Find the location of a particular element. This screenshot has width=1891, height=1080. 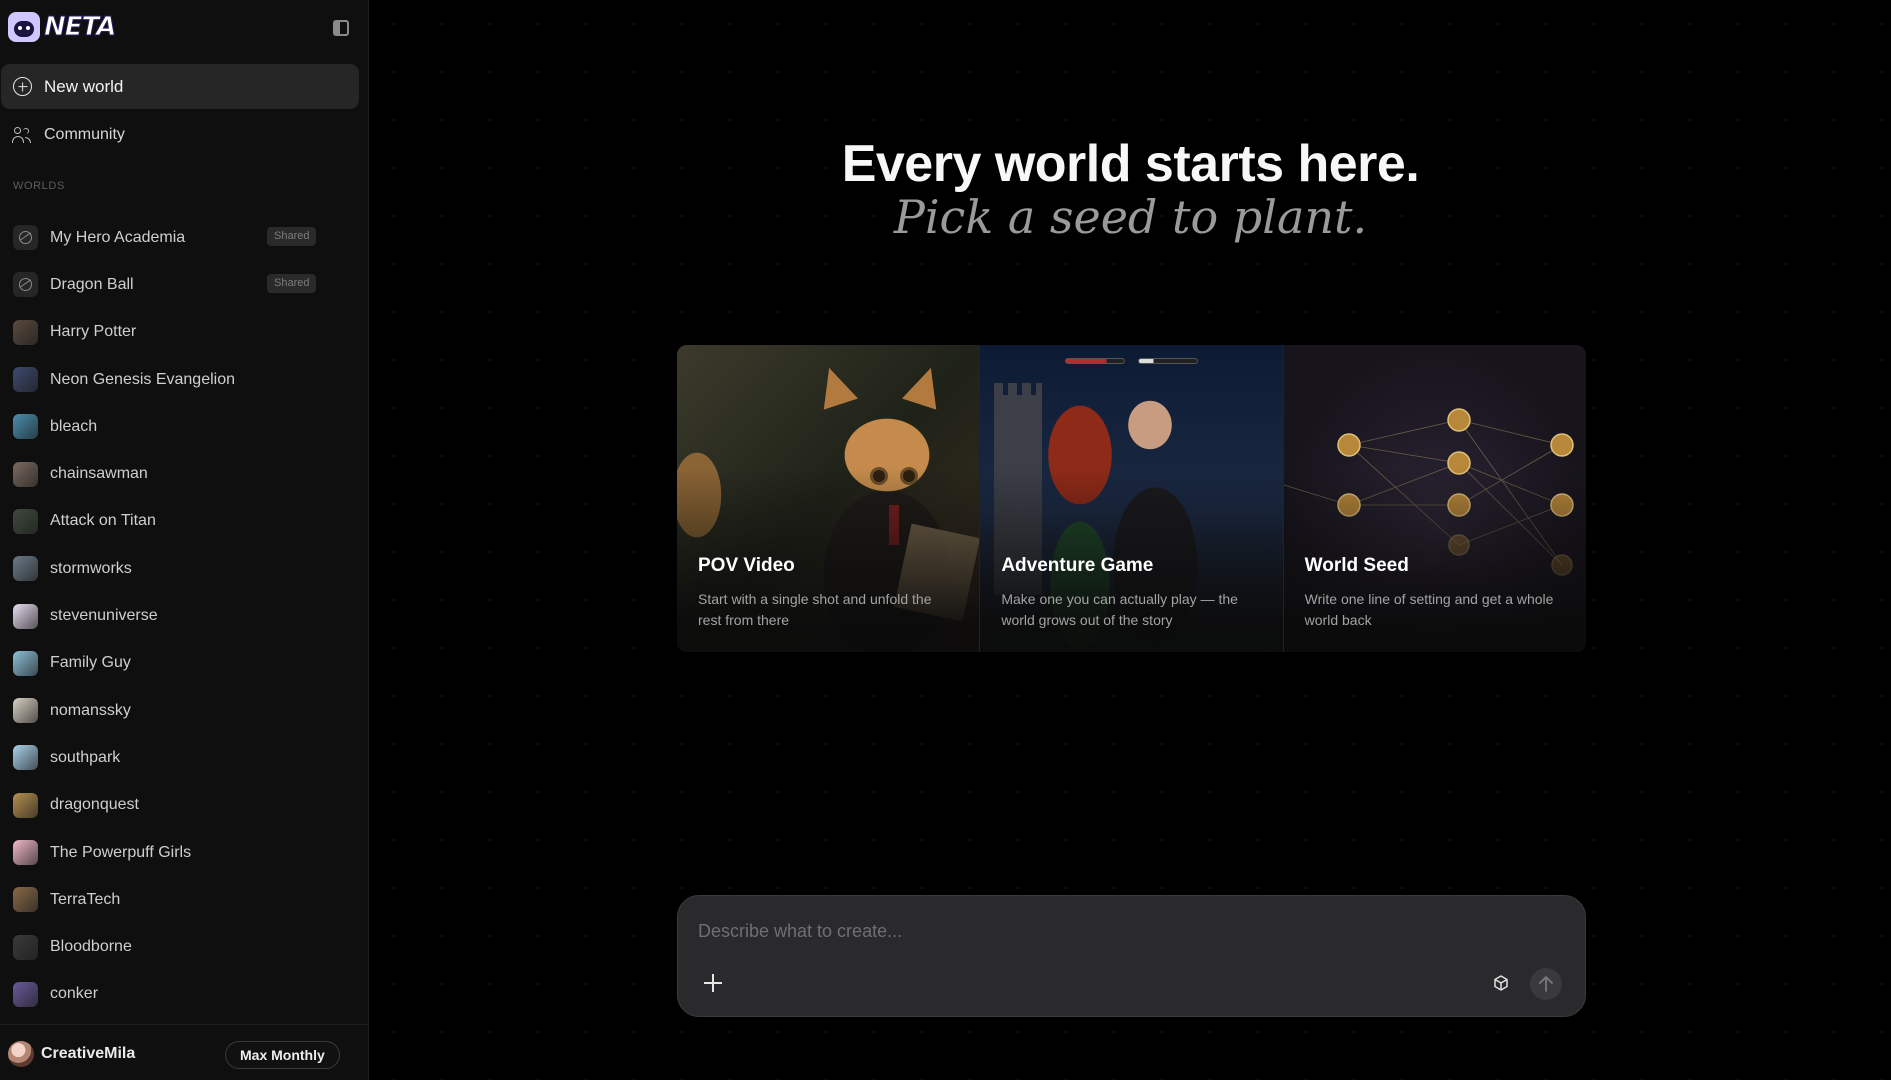

plus-circle-icon is located at coordinates (22, 86).